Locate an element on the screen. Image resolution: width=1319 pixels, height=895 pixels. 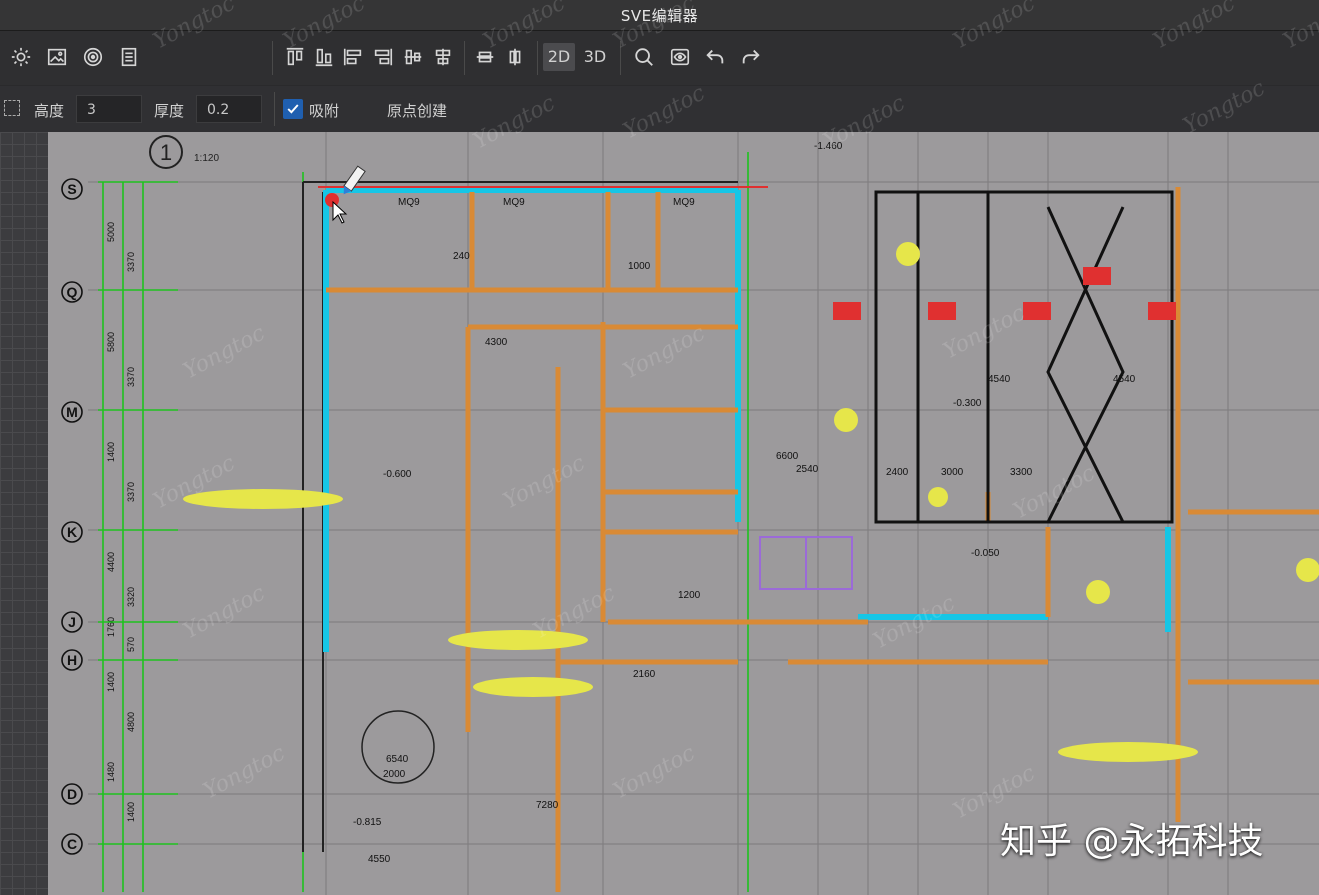
draw-point is located at coordinates (332, 200).